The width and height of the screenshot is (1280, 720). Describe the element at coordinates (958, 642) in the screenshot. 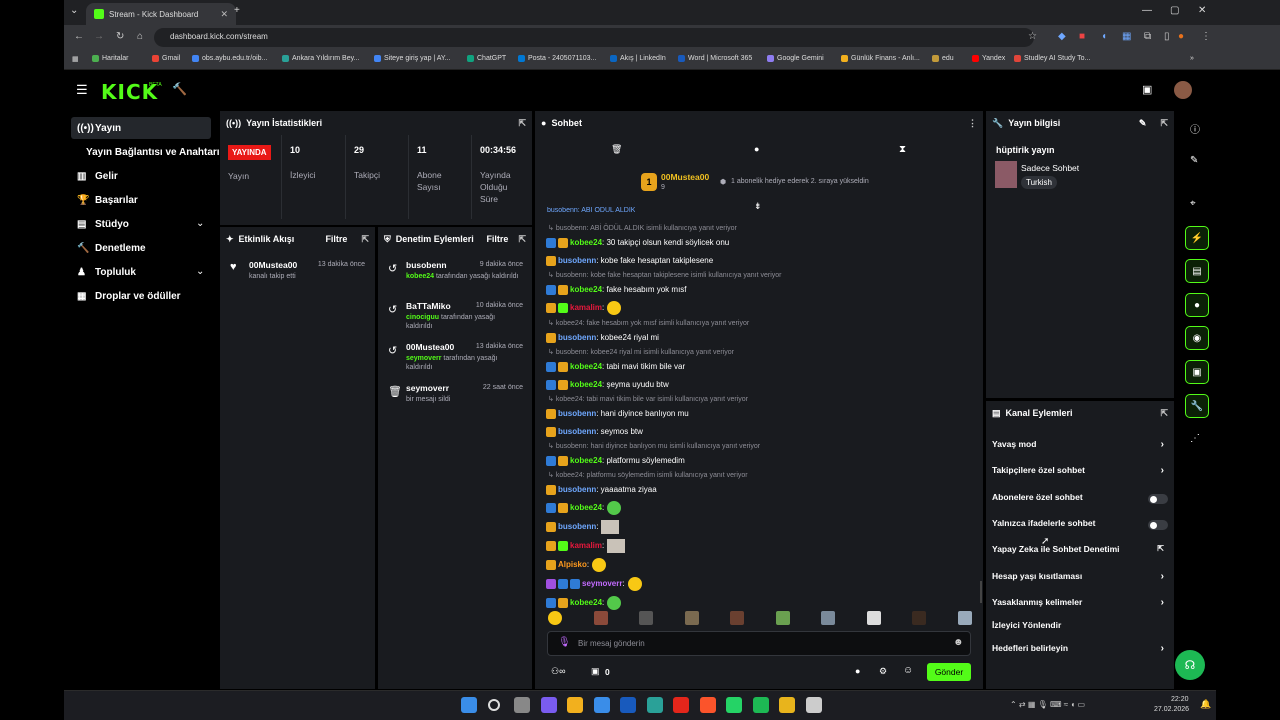

I see `emoji-icon: ☻` at that location.